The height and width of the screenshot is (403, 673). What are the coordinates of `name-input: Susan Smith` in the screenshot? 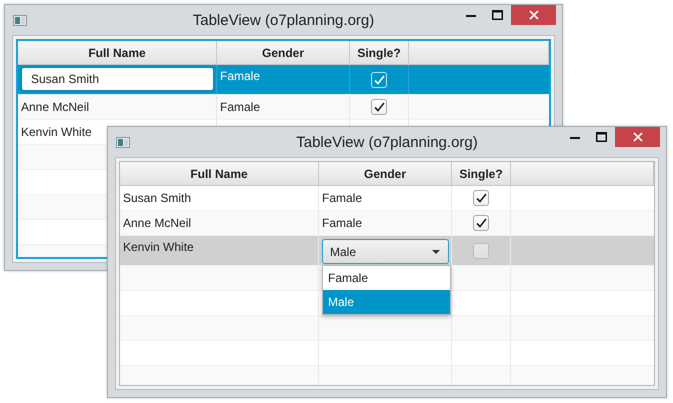 It's located at (117, 79).